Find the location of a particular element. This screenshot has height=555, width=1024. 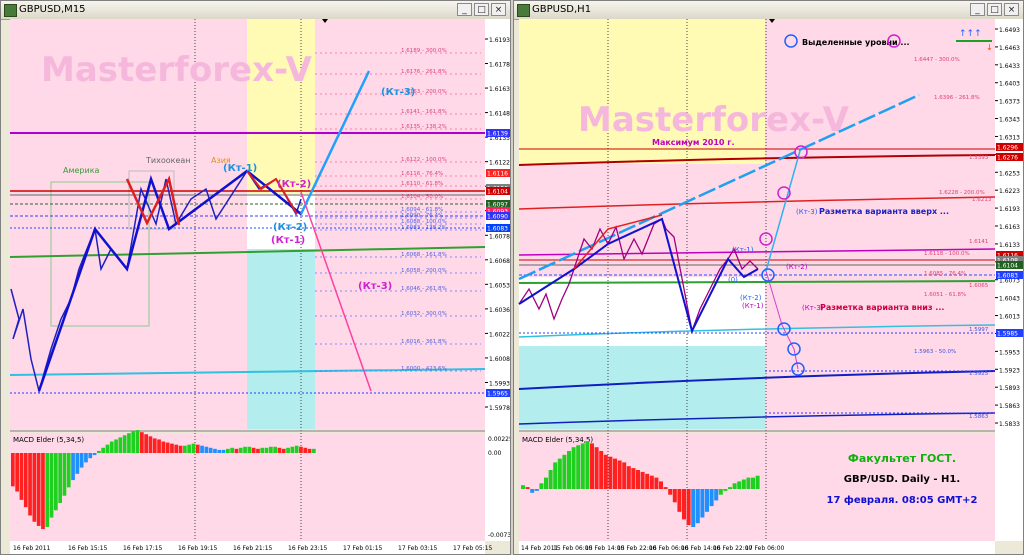

fib-level-label: 1.6141 - 161.8% is located at coordinates (424, 112).